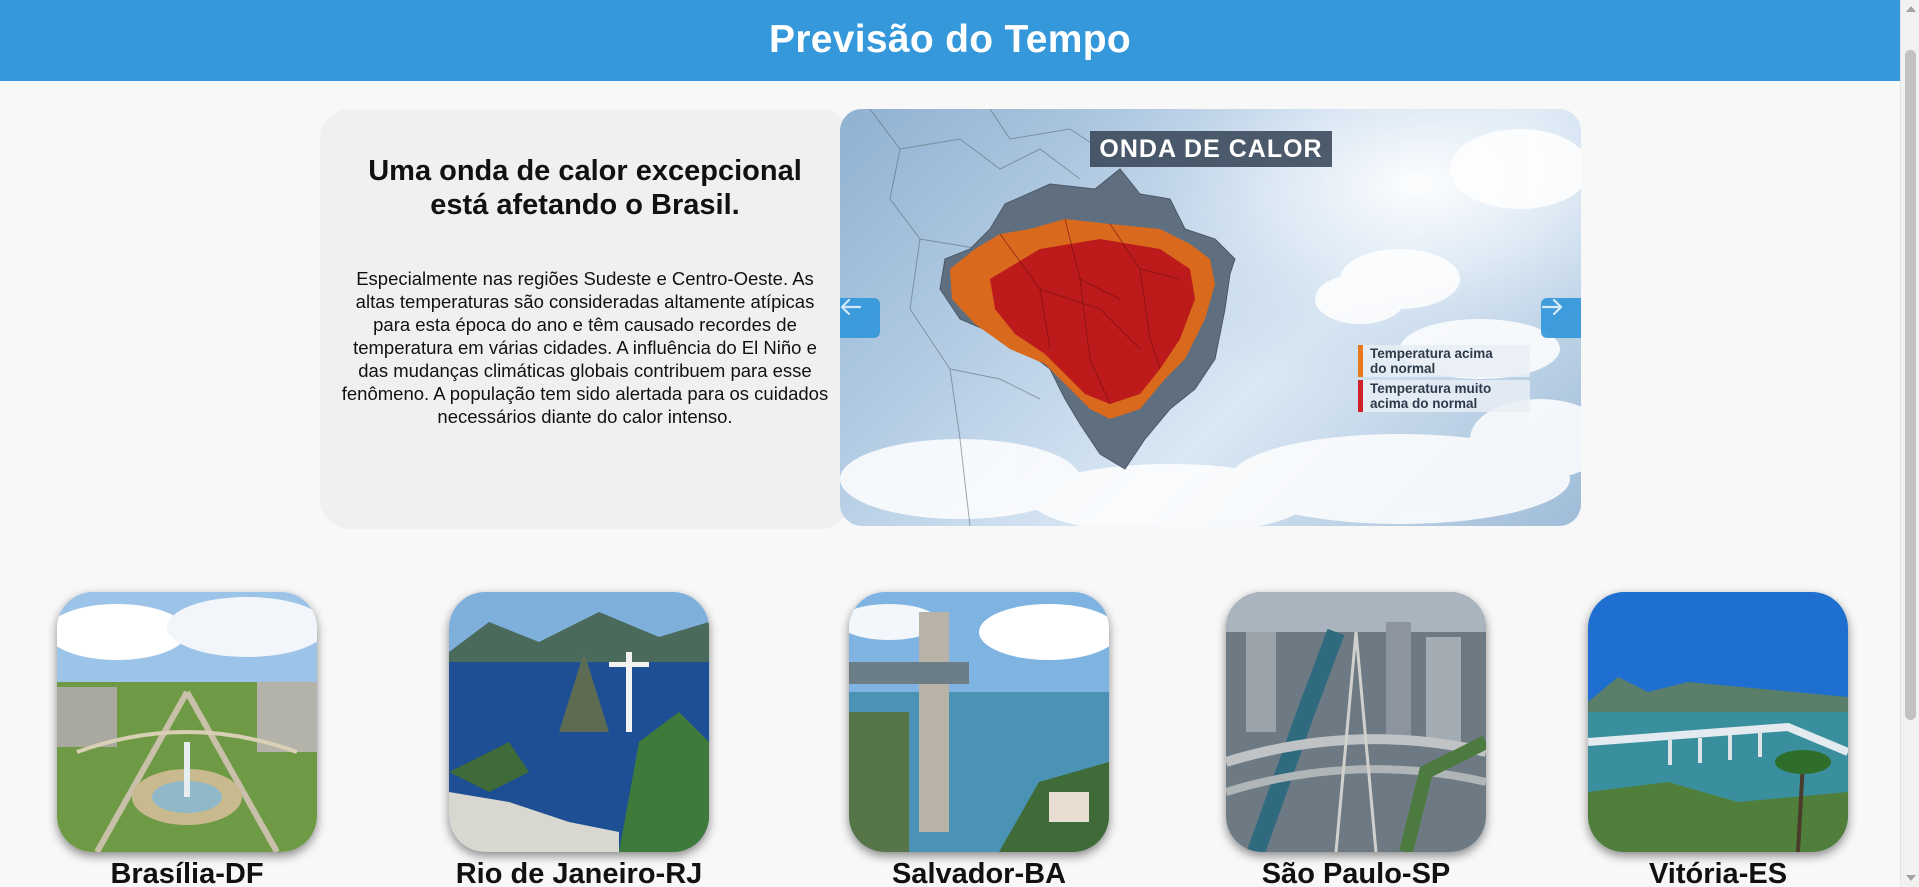  What do you see at coordinates (1552, 307) in the screenshot?
I see `arrow-right-icon` at bounding box center [1552, 307].